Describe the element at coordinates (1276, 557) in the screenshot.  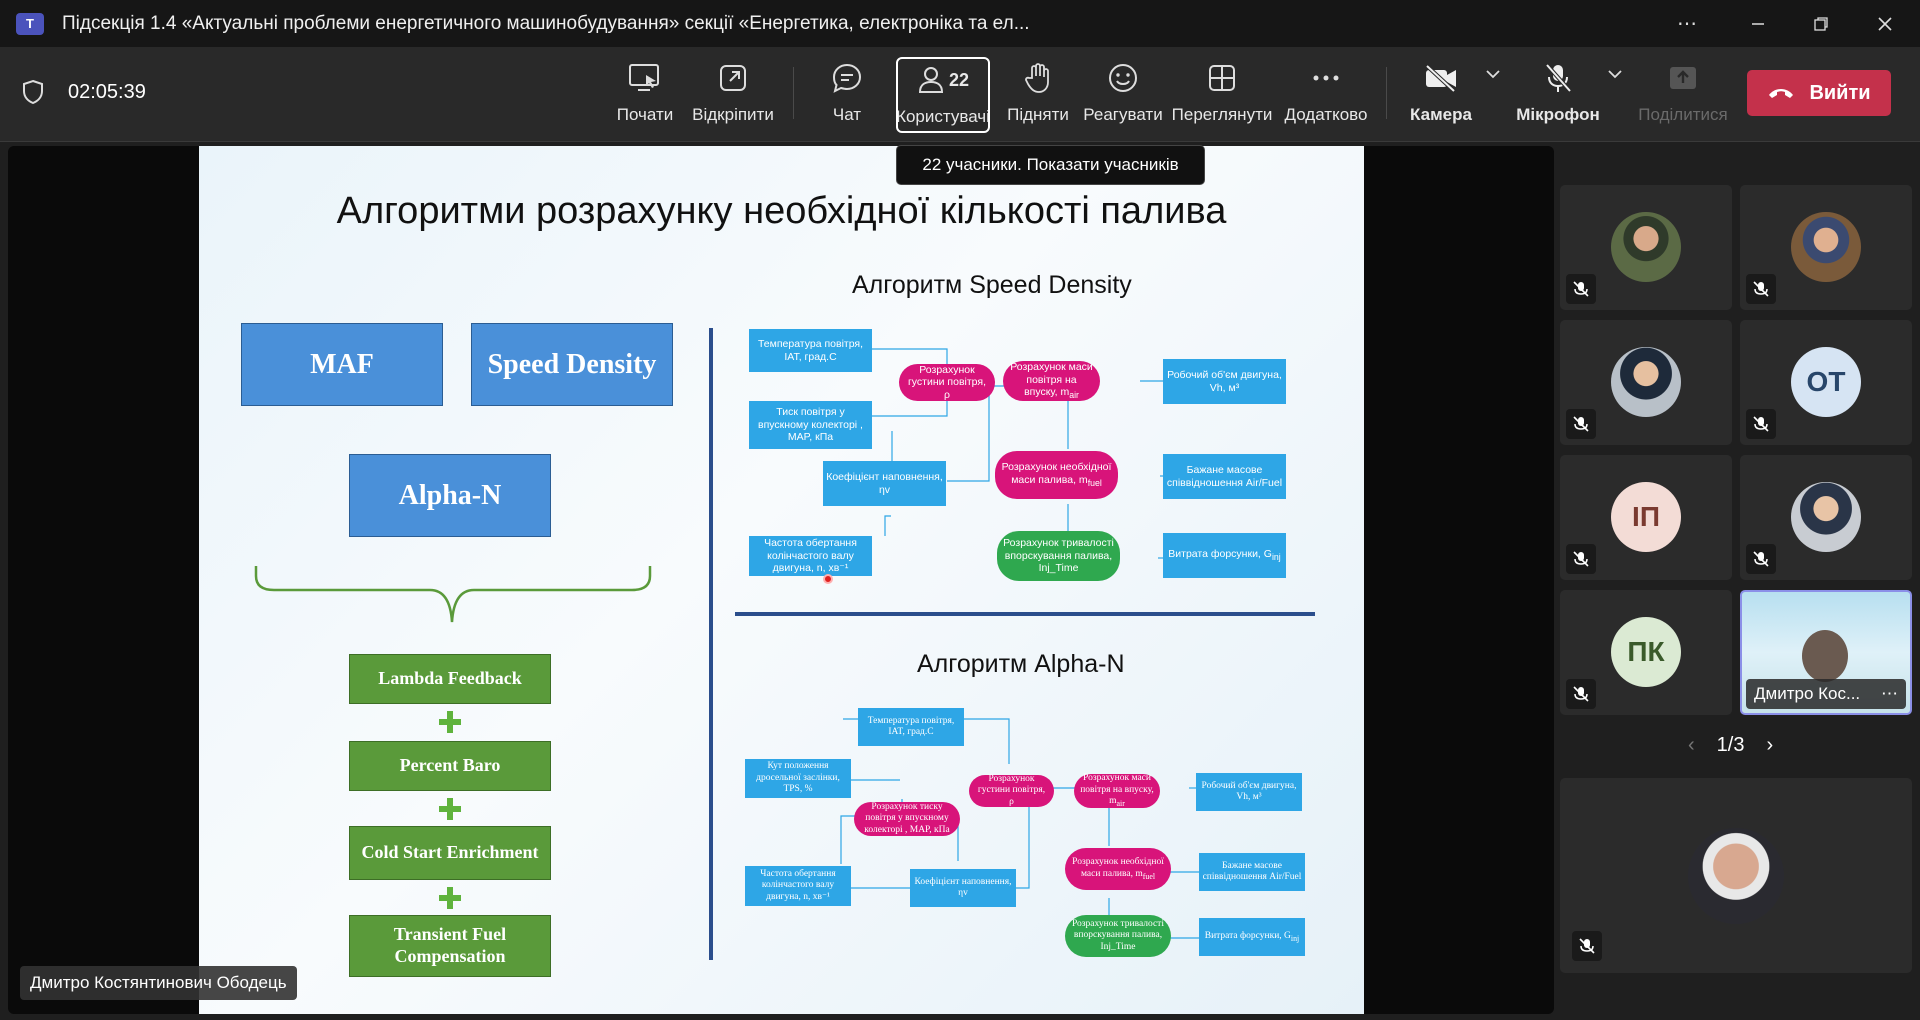
I see `sd-injector-sub: inj` at that location.